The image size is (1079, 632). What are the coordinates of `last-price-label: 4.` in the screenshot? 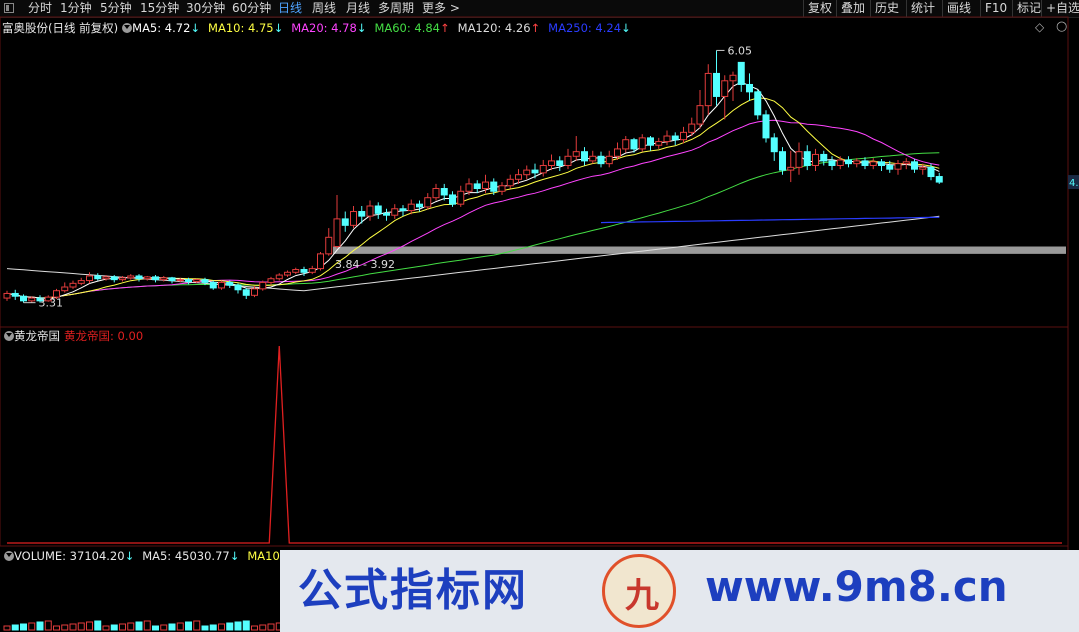 It's located at (1074, 183).